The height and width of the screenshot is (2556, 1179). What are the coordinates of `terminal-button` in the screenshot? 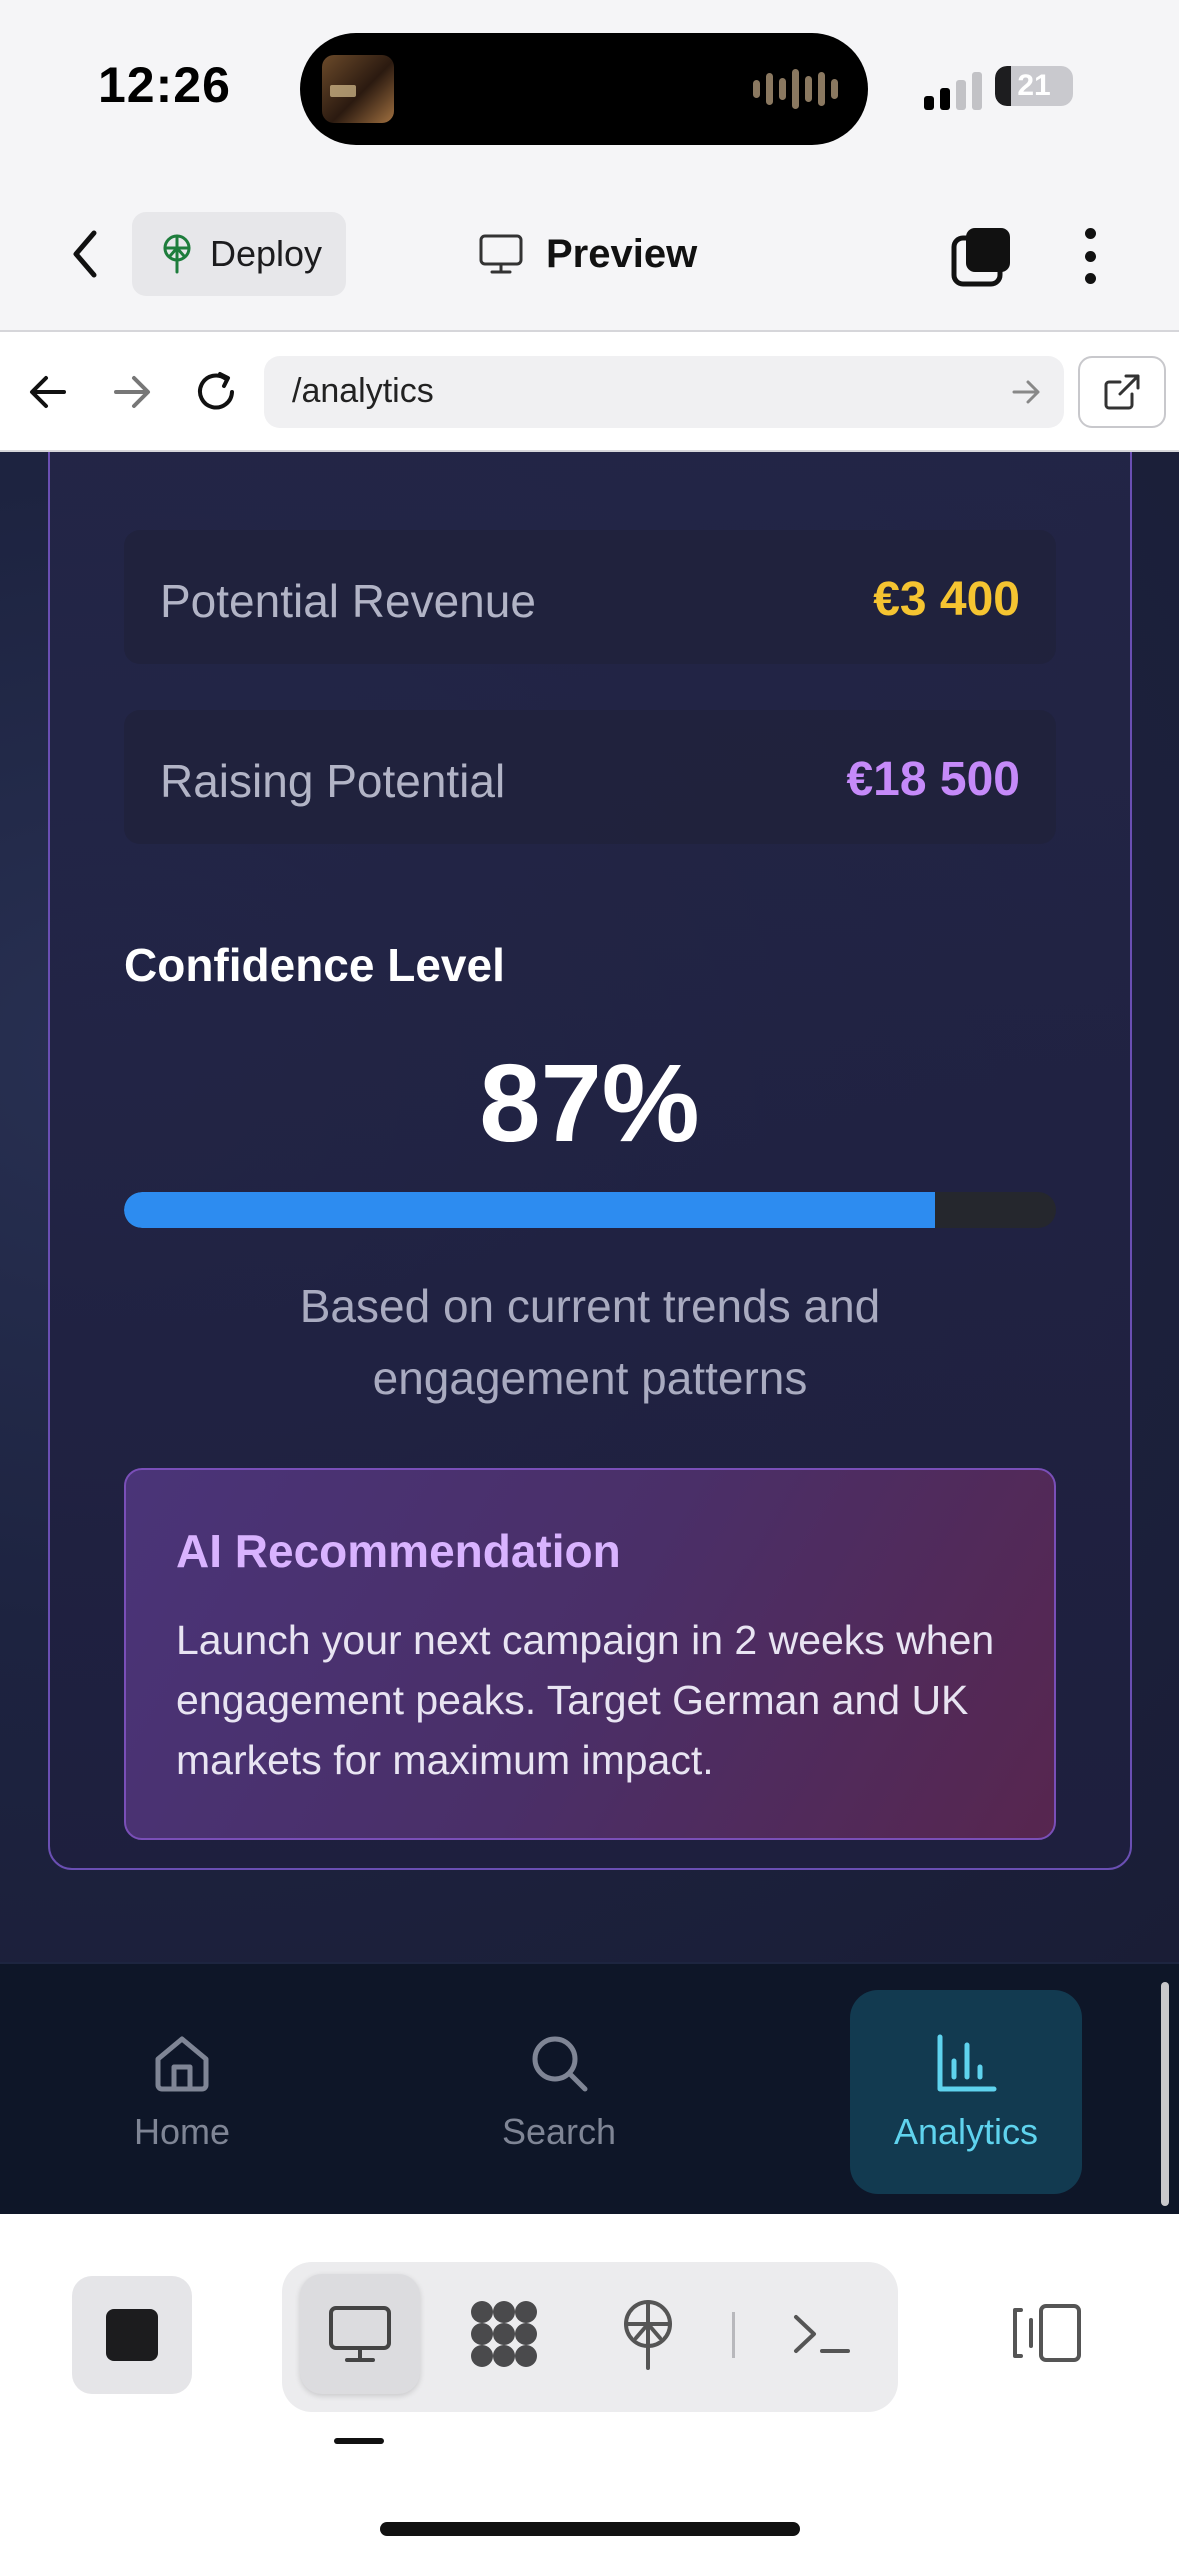 It's located at (822, 2334).